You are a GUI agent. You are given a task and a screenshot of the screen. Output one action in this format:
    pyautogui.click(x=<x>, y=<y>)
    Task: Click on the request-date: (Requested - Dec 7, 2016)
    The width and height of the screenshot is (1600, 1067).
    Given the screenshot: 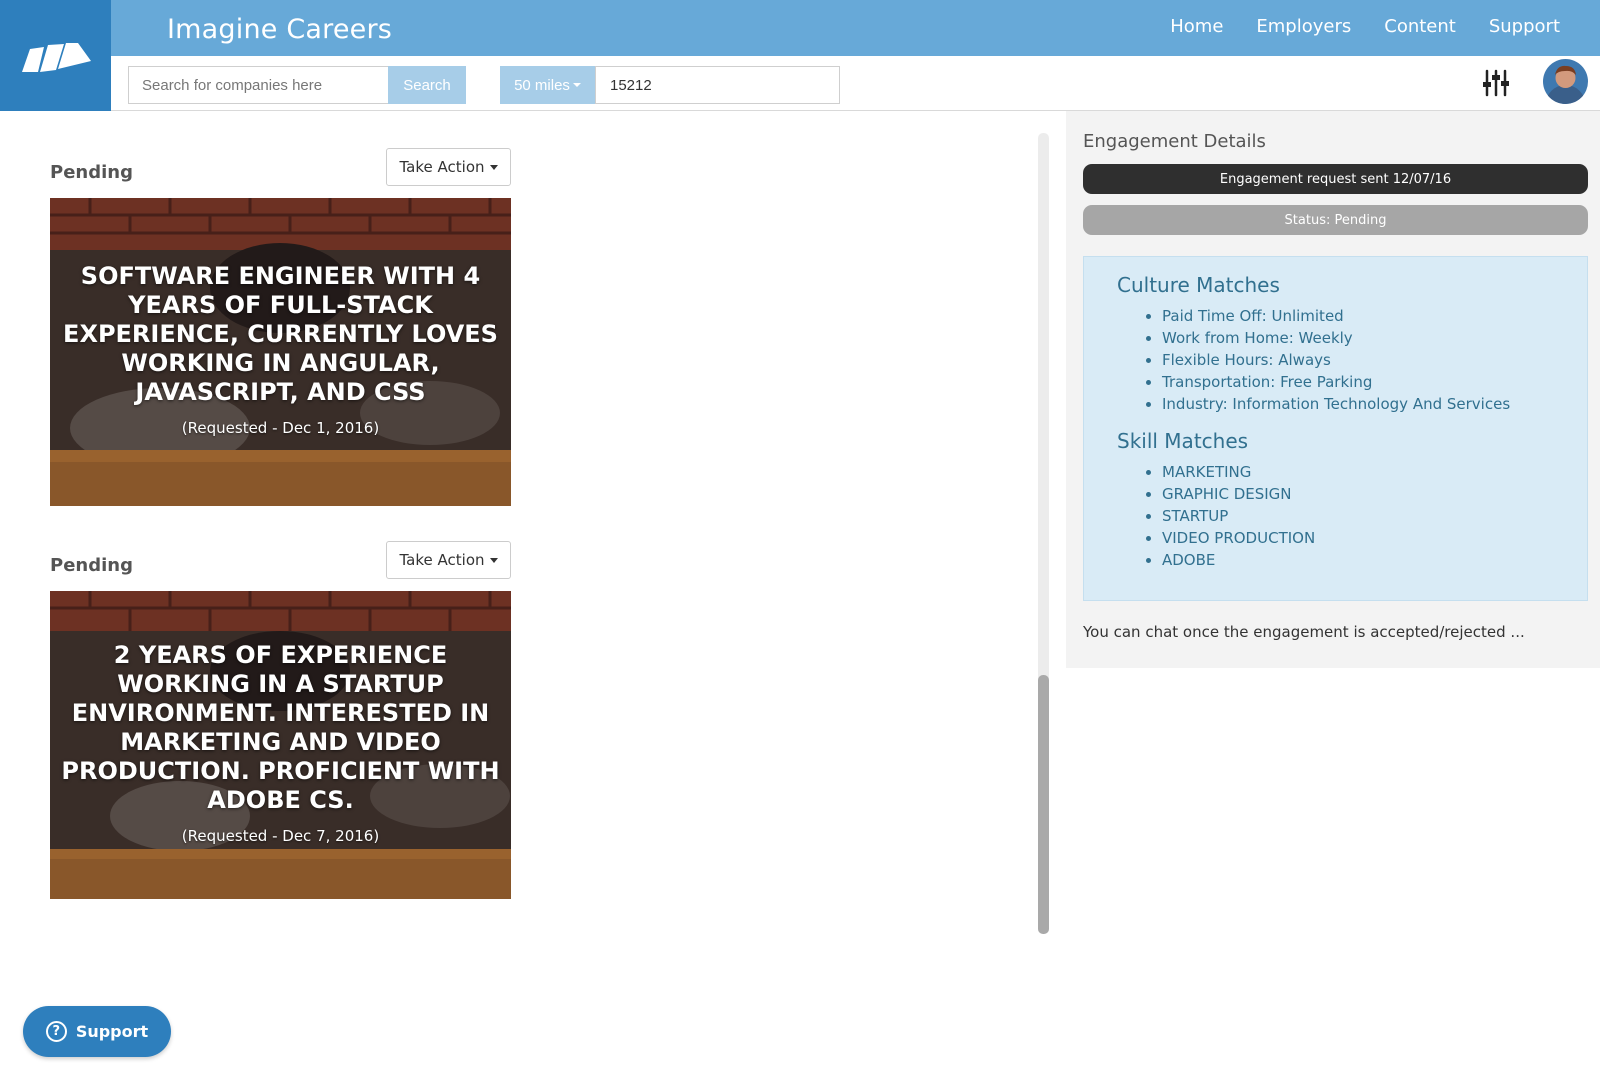 What is the action you would take?
    pyautogui.click(x=280, y=836)
    